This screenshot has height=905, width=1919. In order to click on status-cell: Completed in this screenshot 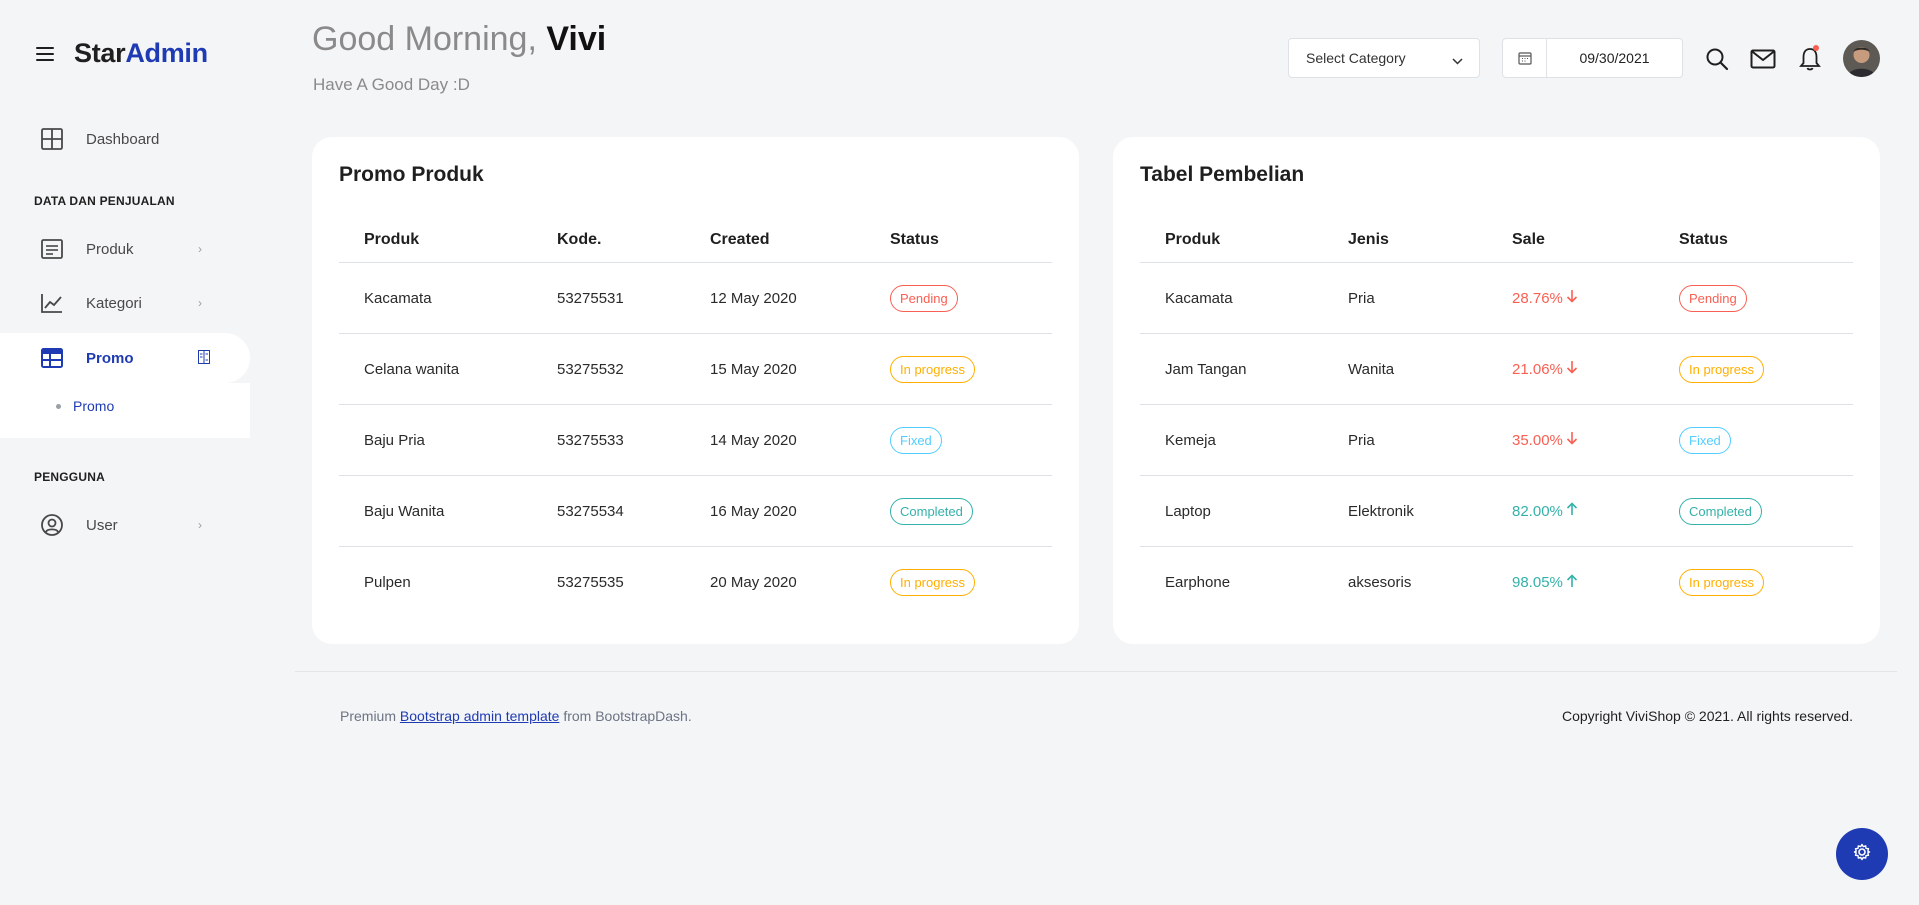, I will do `click(1708, 511)`.